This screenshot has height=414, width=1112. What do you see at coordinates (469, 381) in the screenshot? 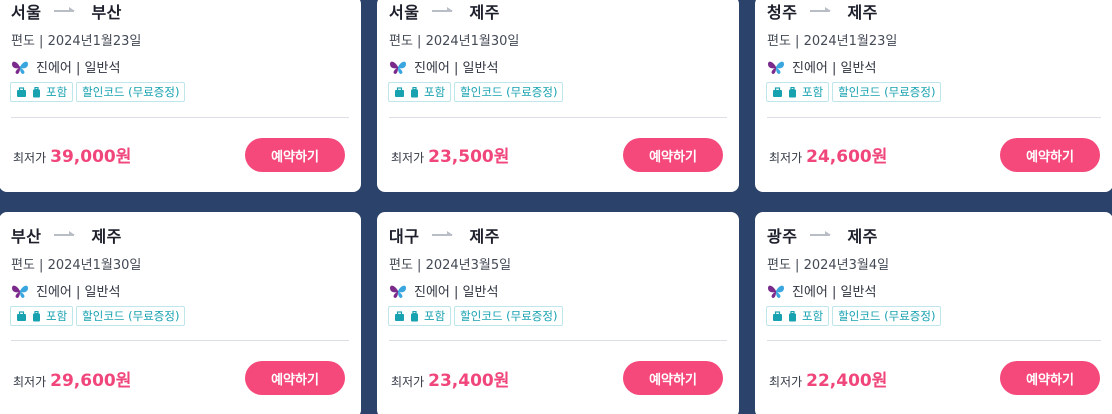
I see `price-value: 23,400원` at bounding box center [469, 381].